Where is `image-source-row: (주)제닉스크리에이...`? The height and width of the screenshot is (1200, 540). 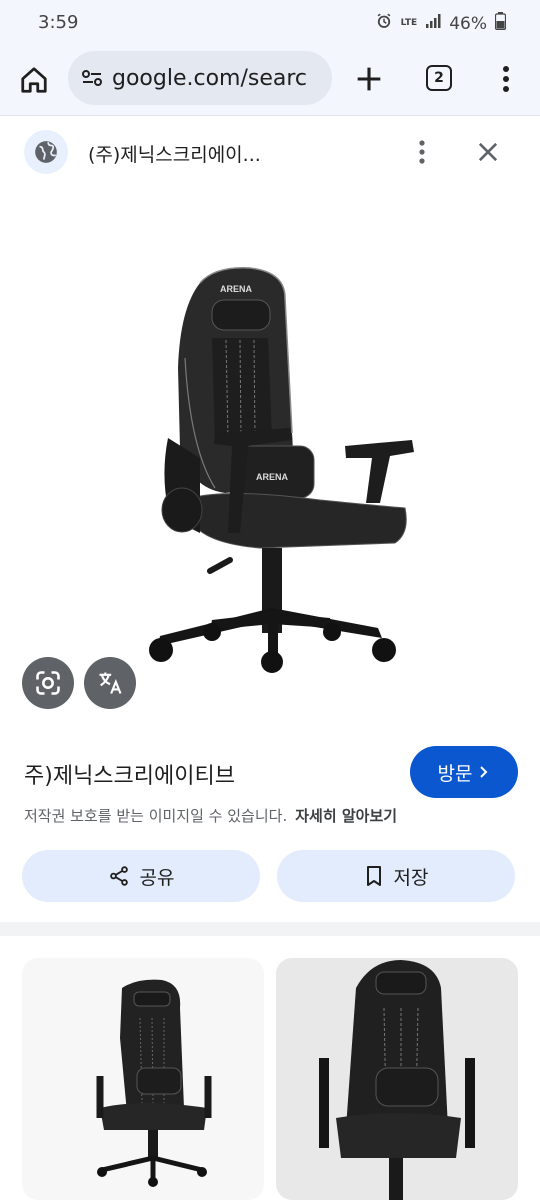
image-source-row: (주)제닉스크리에이... is located at coordinates (270, 152).